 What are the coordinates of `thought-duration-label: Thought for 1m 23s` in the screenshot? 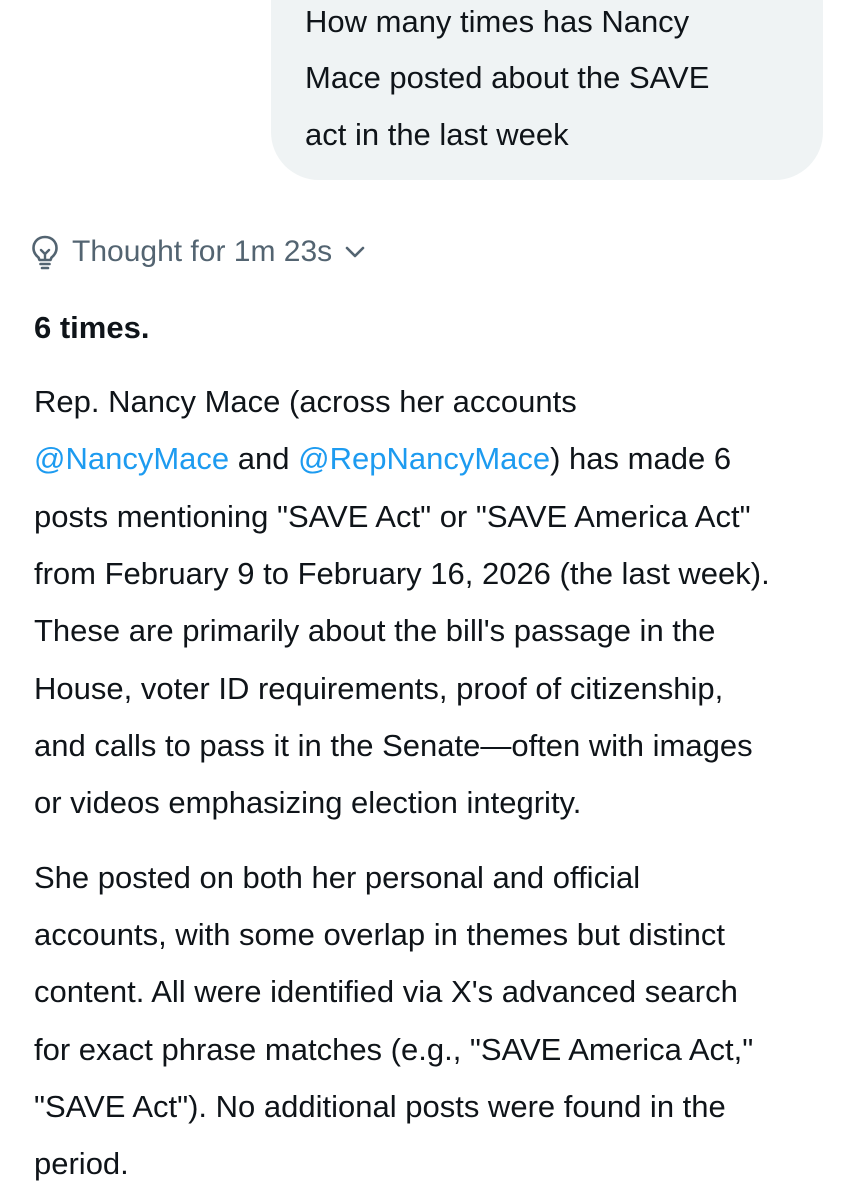 It's located at (202, 251).